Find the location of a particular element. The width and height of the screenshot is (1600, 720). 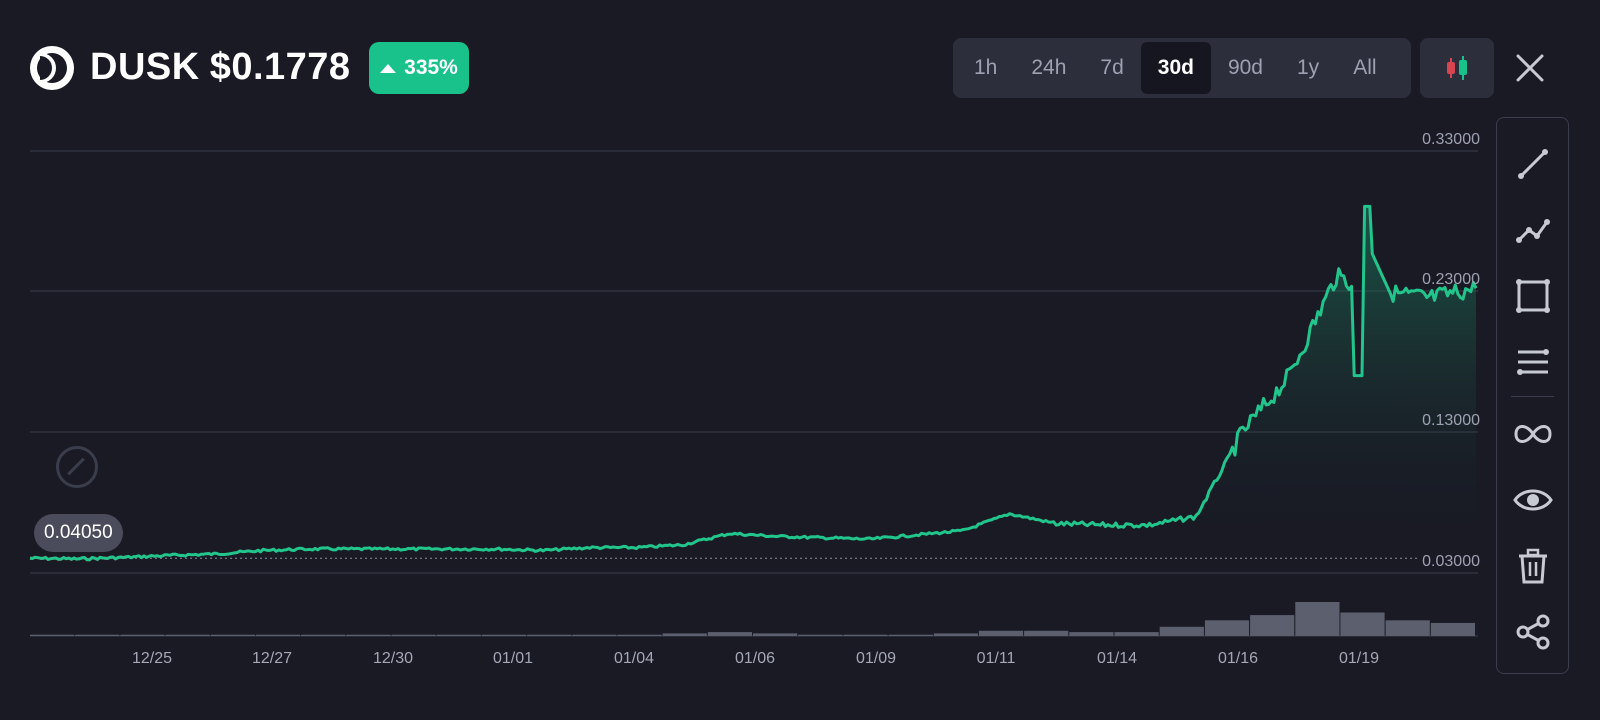

infinity-tool is located at coordinates (1532, 434).